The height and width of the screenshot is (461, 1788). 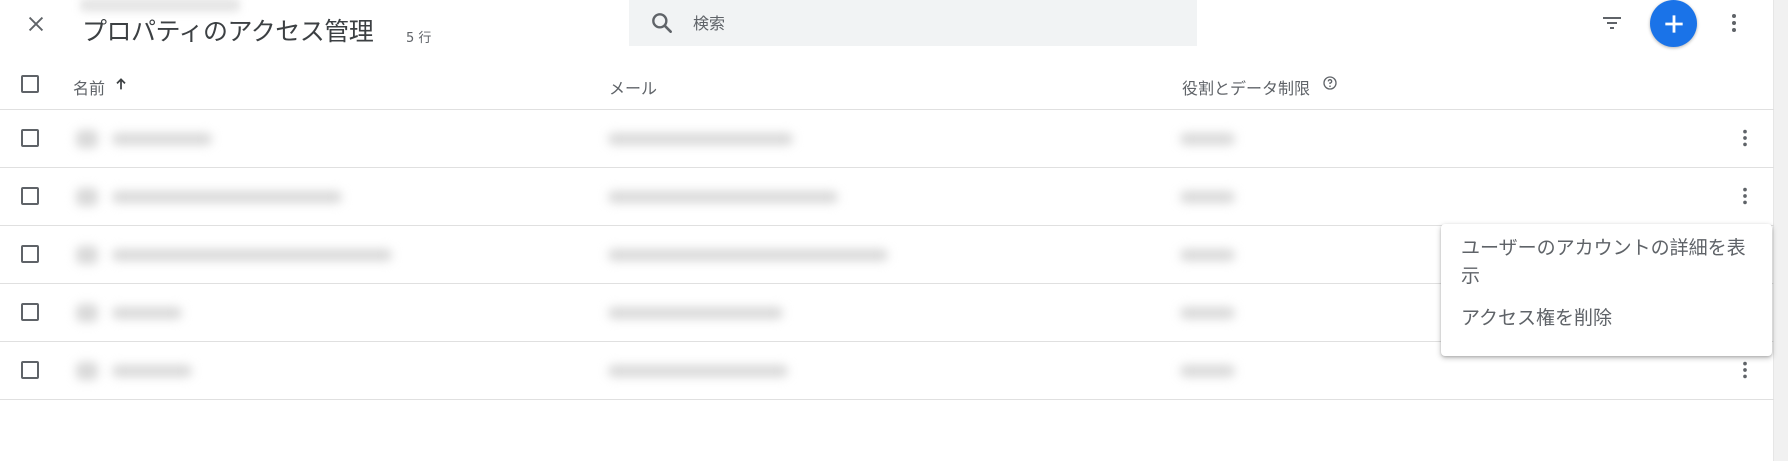 What do you see at coordinates (160, 6) in the screenshot?
I see `breadcrumb-redacted` at bounding box center [160, 6].